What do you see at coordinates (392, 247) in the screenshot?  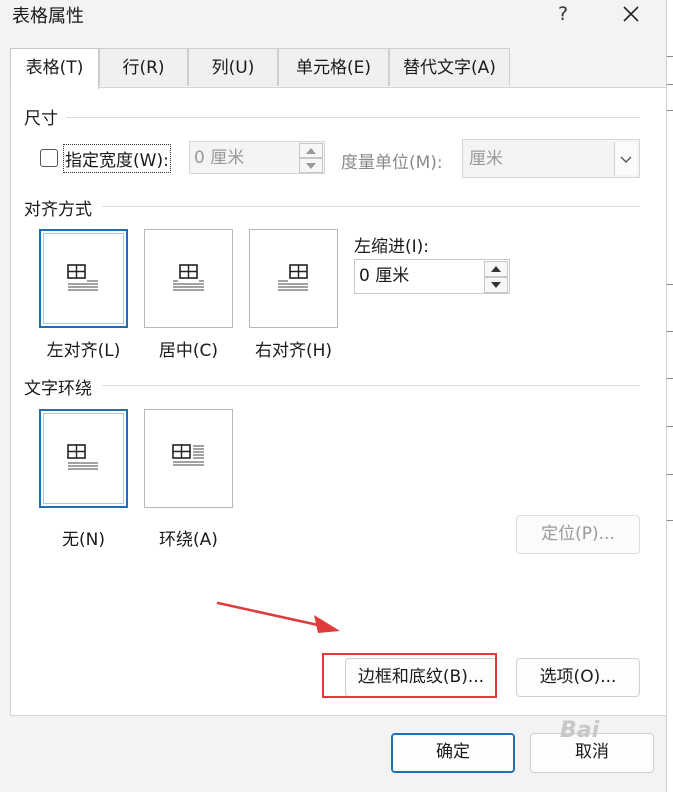 I see `left-indent-label: 左缩进(I):` at bounding box center [392, 247].